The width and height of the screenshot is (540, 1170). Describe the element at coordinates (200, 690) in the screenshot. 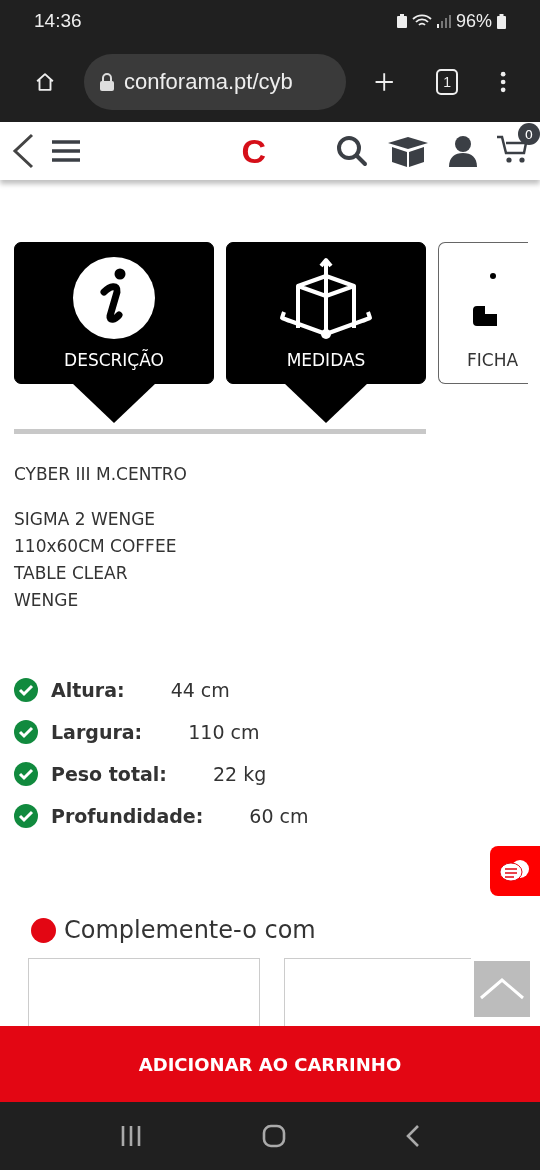

I see `spec-value: 44 cm` at that location.